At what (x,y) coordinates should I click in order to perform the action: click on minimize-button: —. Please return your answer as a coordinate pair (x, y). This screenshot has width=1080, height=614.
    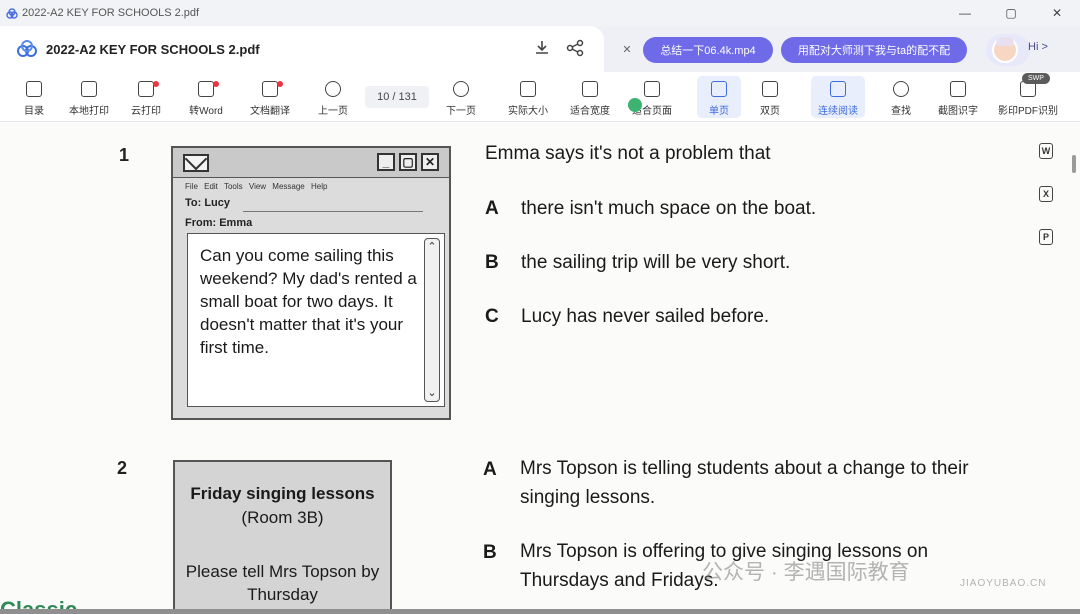
    Looking at the image, I should click on (965, 13).